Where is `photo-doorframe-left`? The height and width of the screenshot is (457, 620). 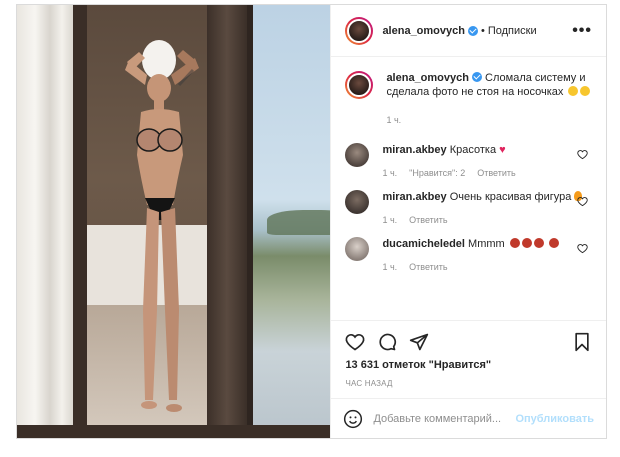
photo-doorframe-left is located at coordinates (80, 221).